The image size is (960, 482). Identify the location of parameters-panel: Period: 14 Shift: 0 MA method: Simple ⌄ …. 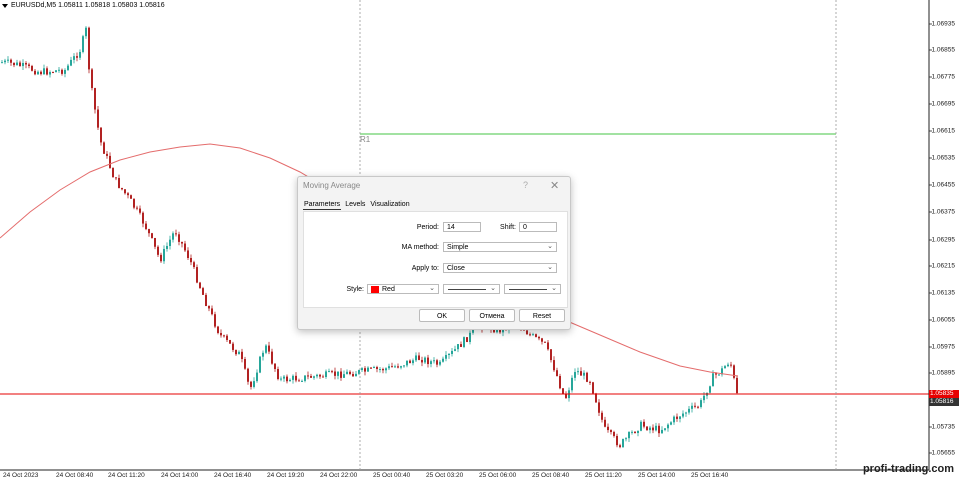
(435, 259).